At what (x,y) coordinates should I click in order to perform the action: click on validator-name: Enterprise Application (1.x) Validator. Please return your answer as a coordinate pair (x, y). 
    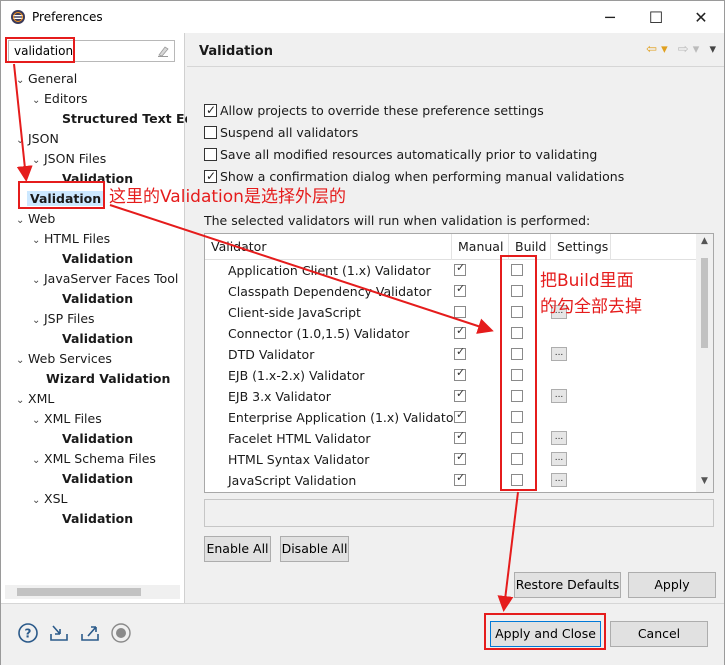
    Looking at the image, I should click on (343, 417).